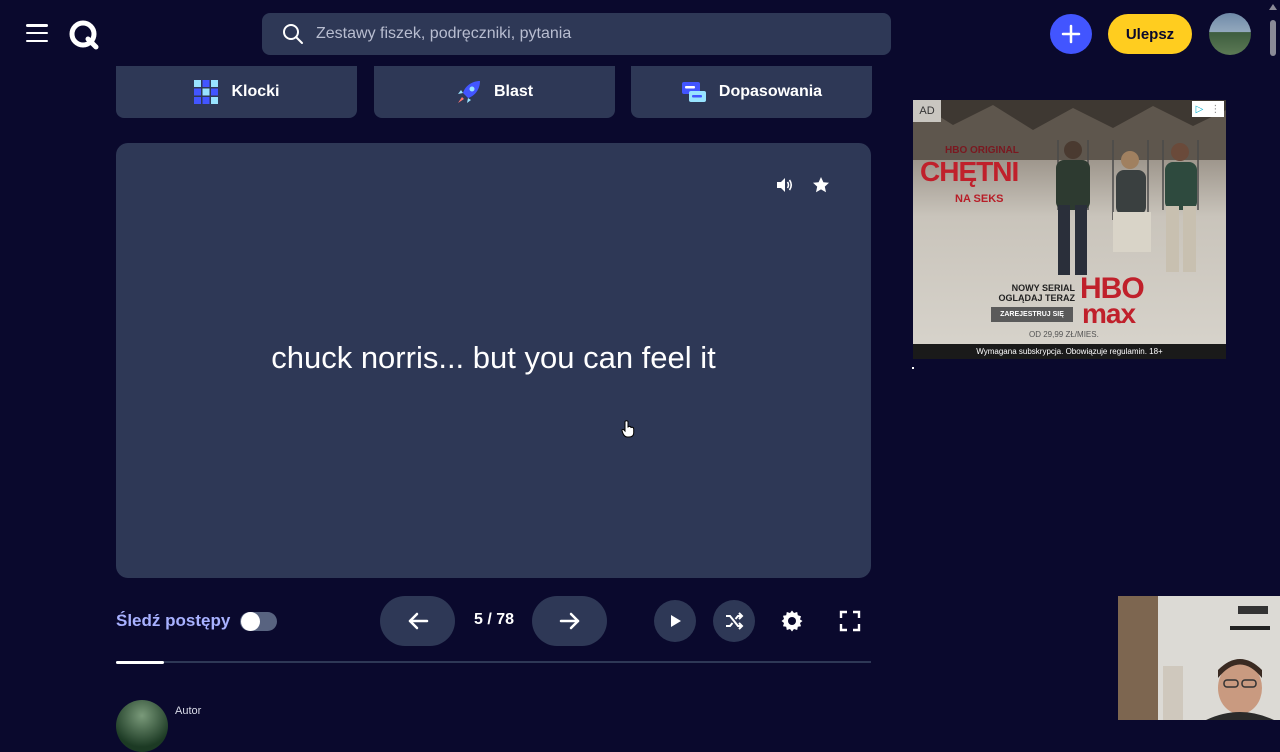  What do you see at coordinates (255, 91) in the screenshot?
I see `mode-blocks-label: Klocki` at bounding box center [255, 91].